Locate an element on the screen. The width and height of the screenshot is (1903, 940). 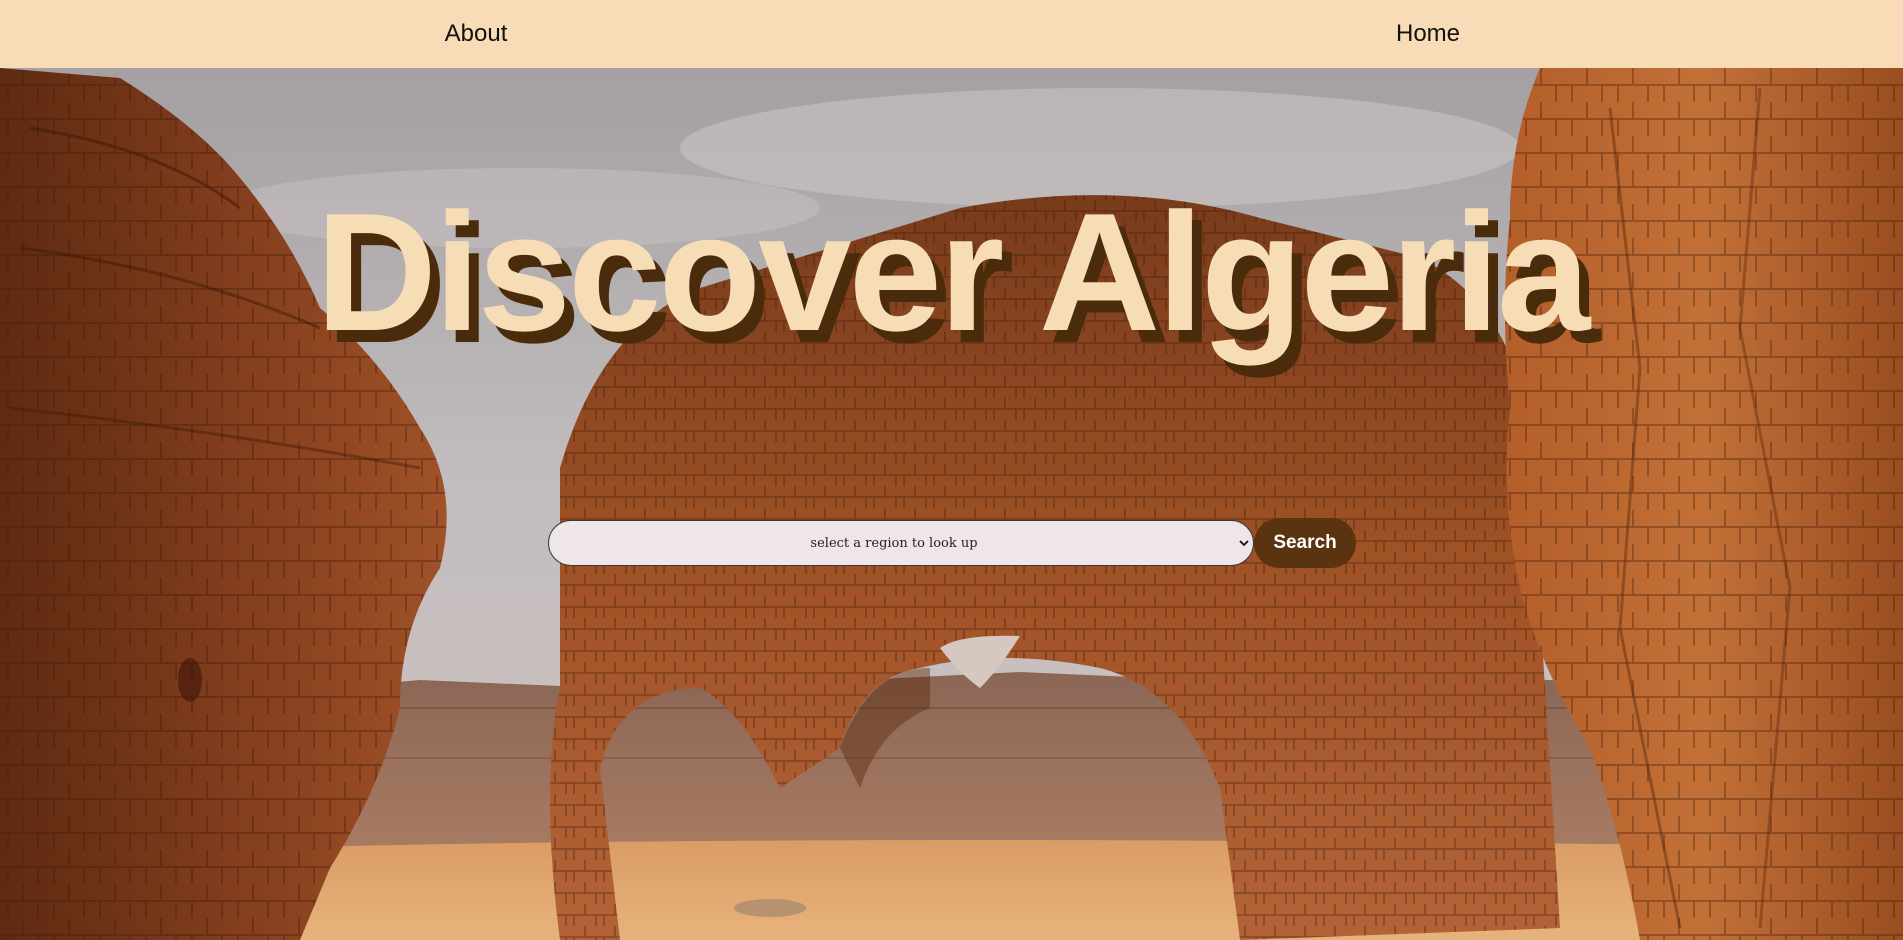
region-select-wrapper: select a region to look up is located at coordinates (901, 543).